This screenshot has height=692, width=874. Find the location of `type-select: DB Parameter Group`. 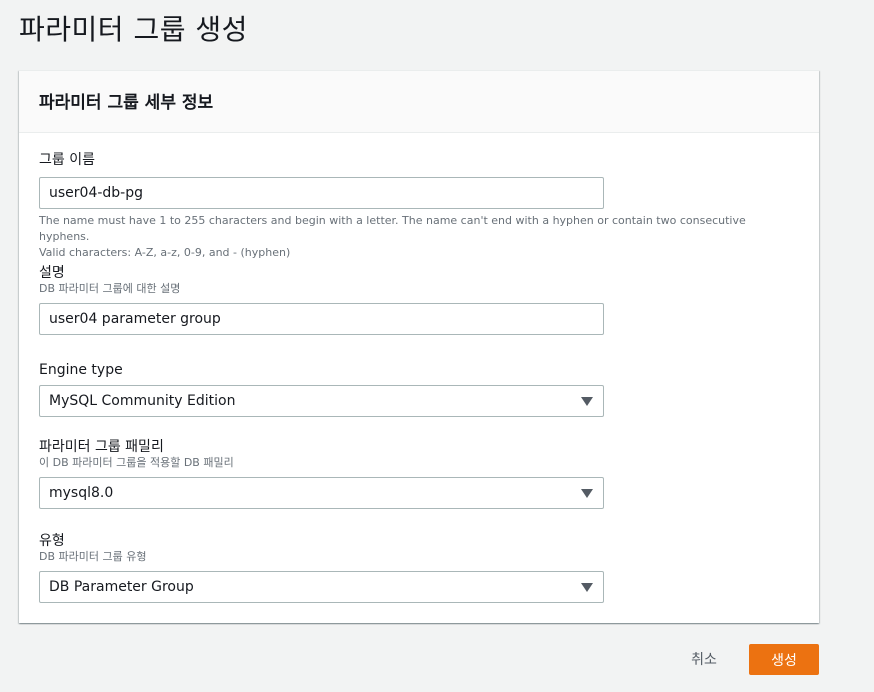

type-select: DB Parameter Group is located at coordinates (321, 587).